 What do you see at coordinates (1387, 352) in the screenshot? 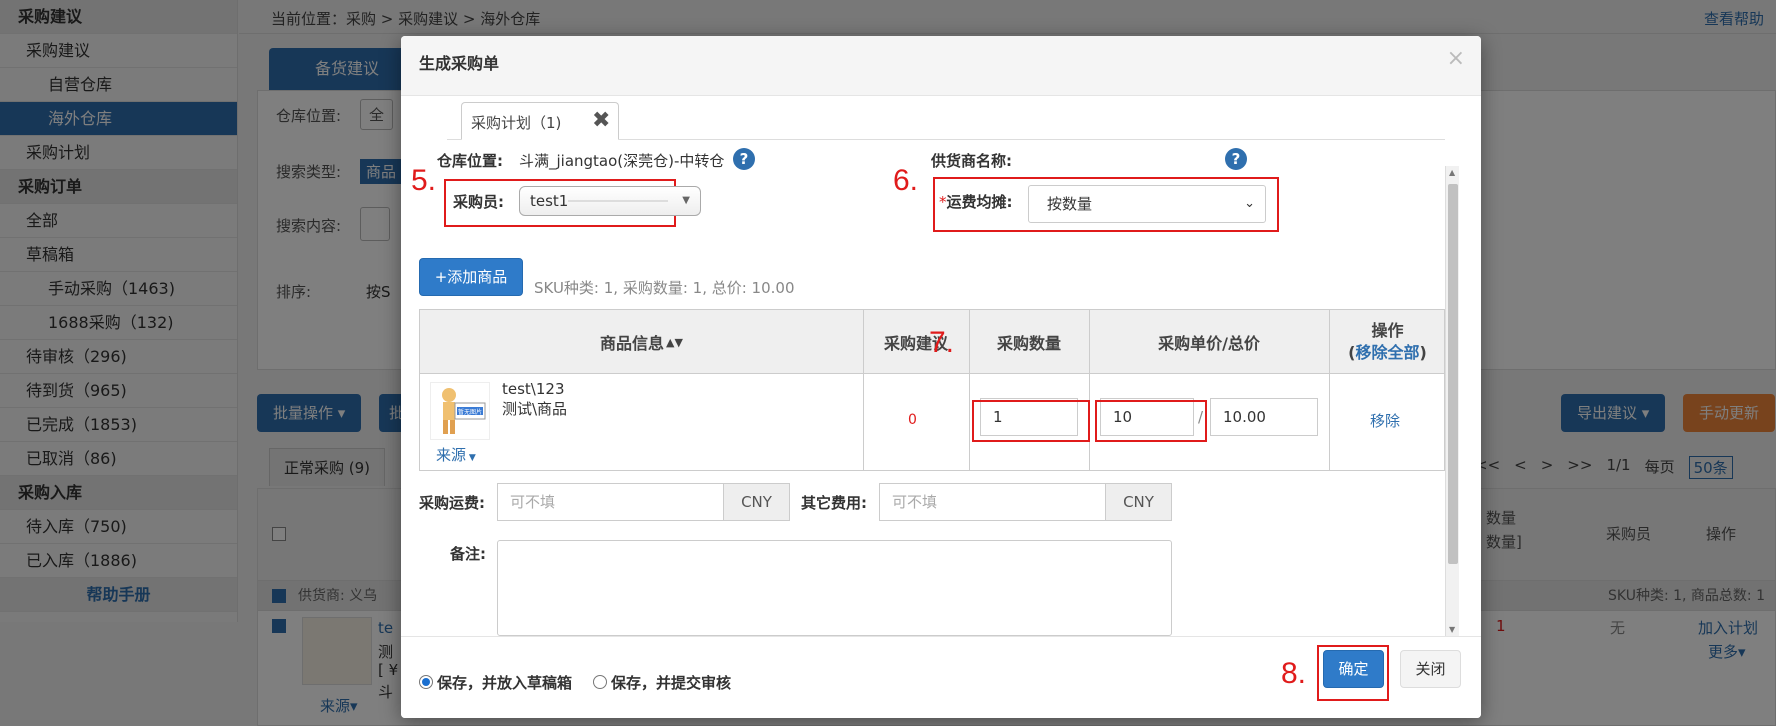
I see `remove-all-link: 移除全部` at bounding box center [1387, 352].